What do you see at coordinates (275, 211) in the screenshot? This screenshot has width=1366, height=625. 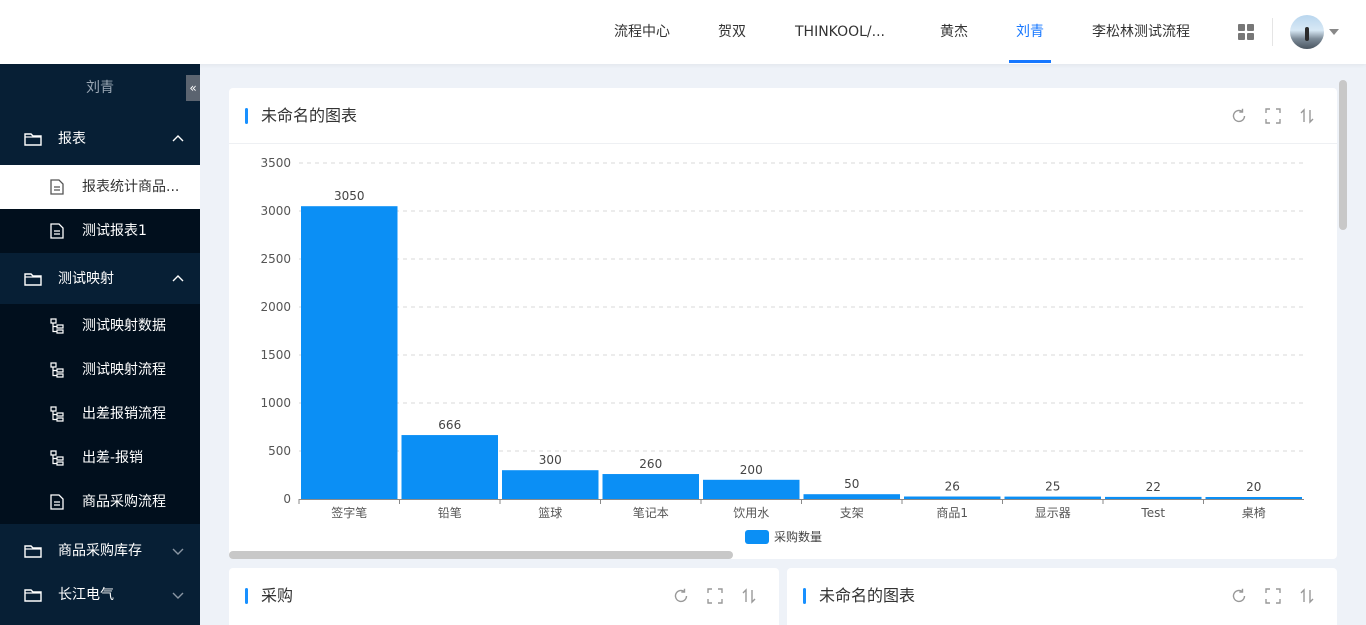 I see `y-tick-label: 3000` at bounding box center [275, 211].